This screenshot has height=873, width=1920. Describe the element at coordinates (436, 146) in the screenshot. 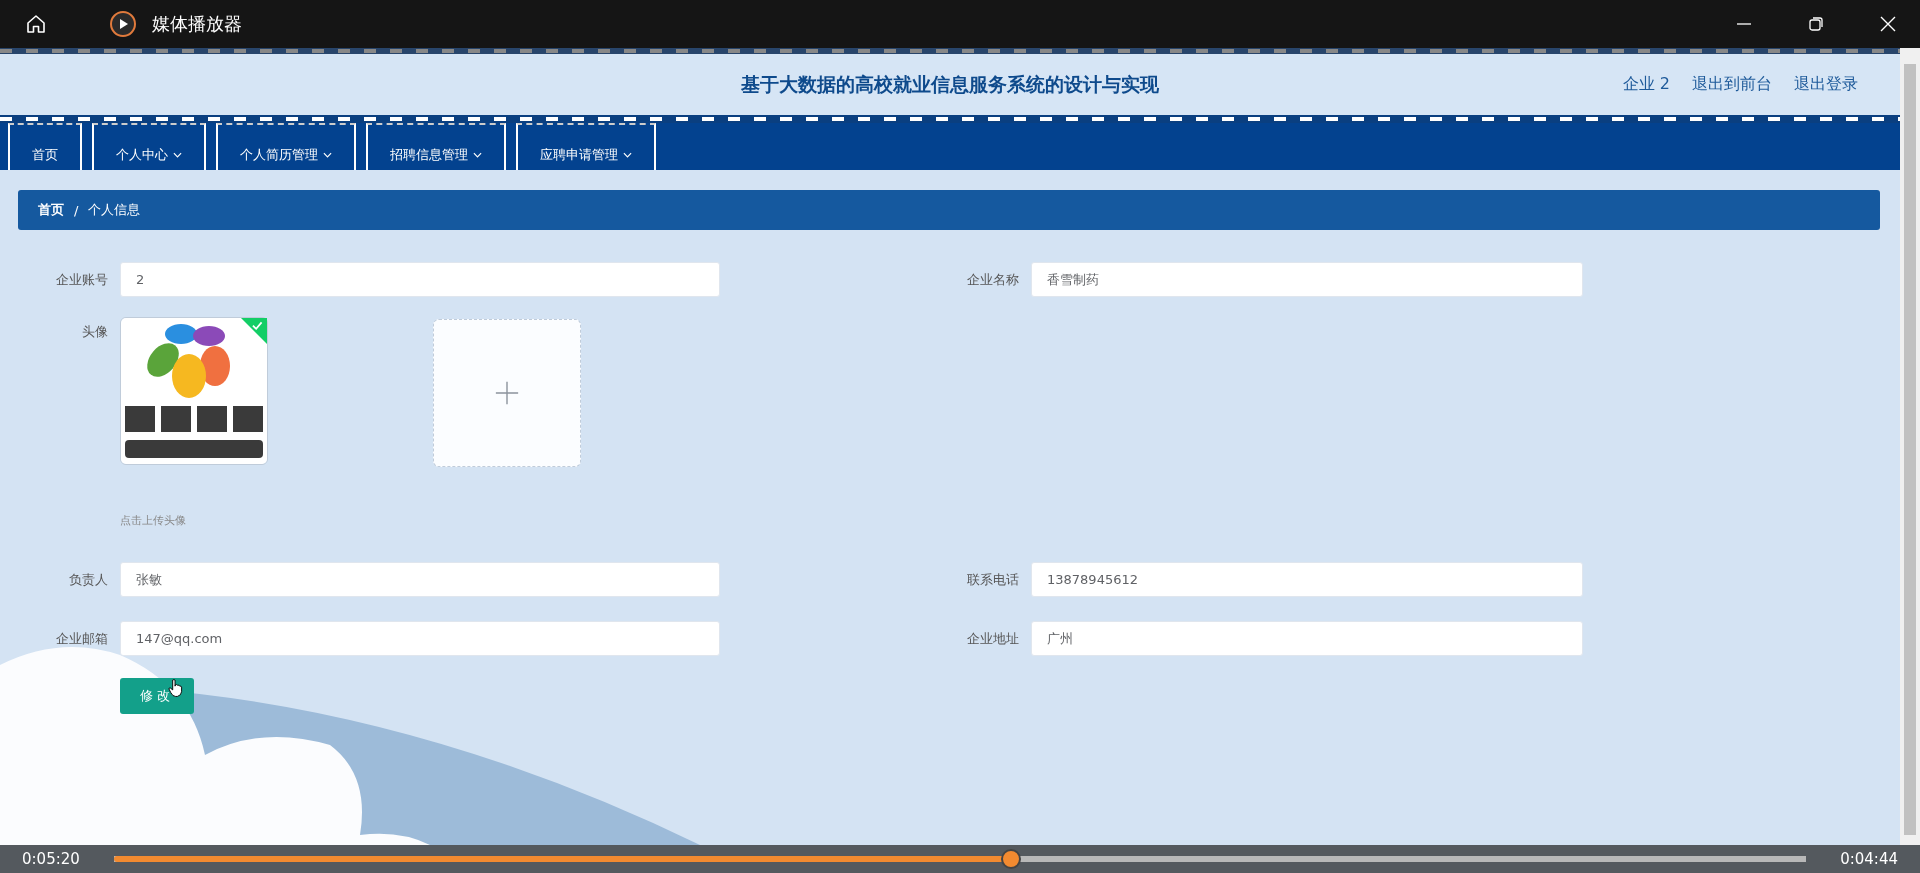

I see `nav-tab: 招聘信息管理` at that location.